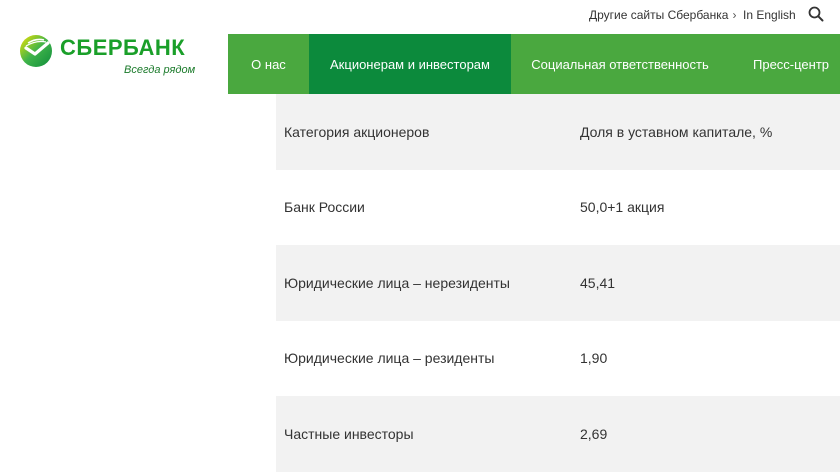  I want to click on table-cell-share: 2,69, so click(594, 433).